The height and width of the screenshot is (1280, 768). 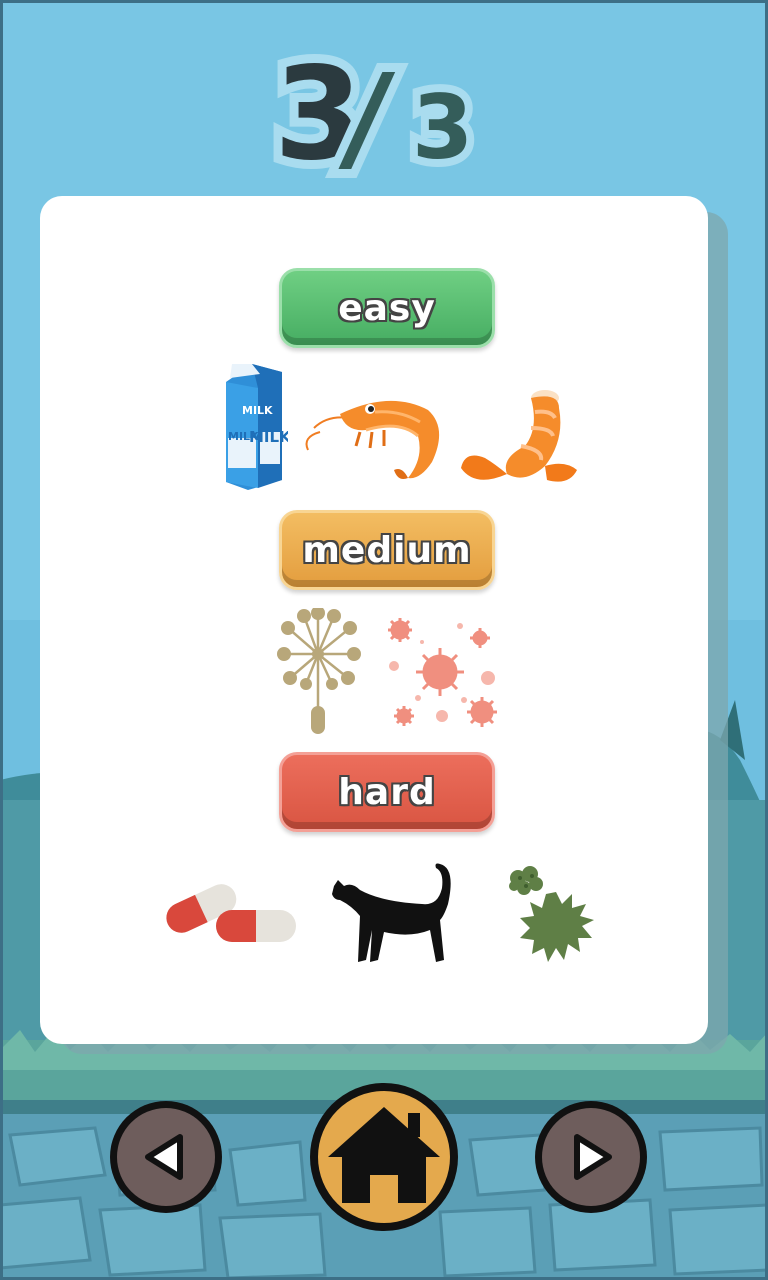 I want to click on hard-label: hard, so click(x=387, y=792).